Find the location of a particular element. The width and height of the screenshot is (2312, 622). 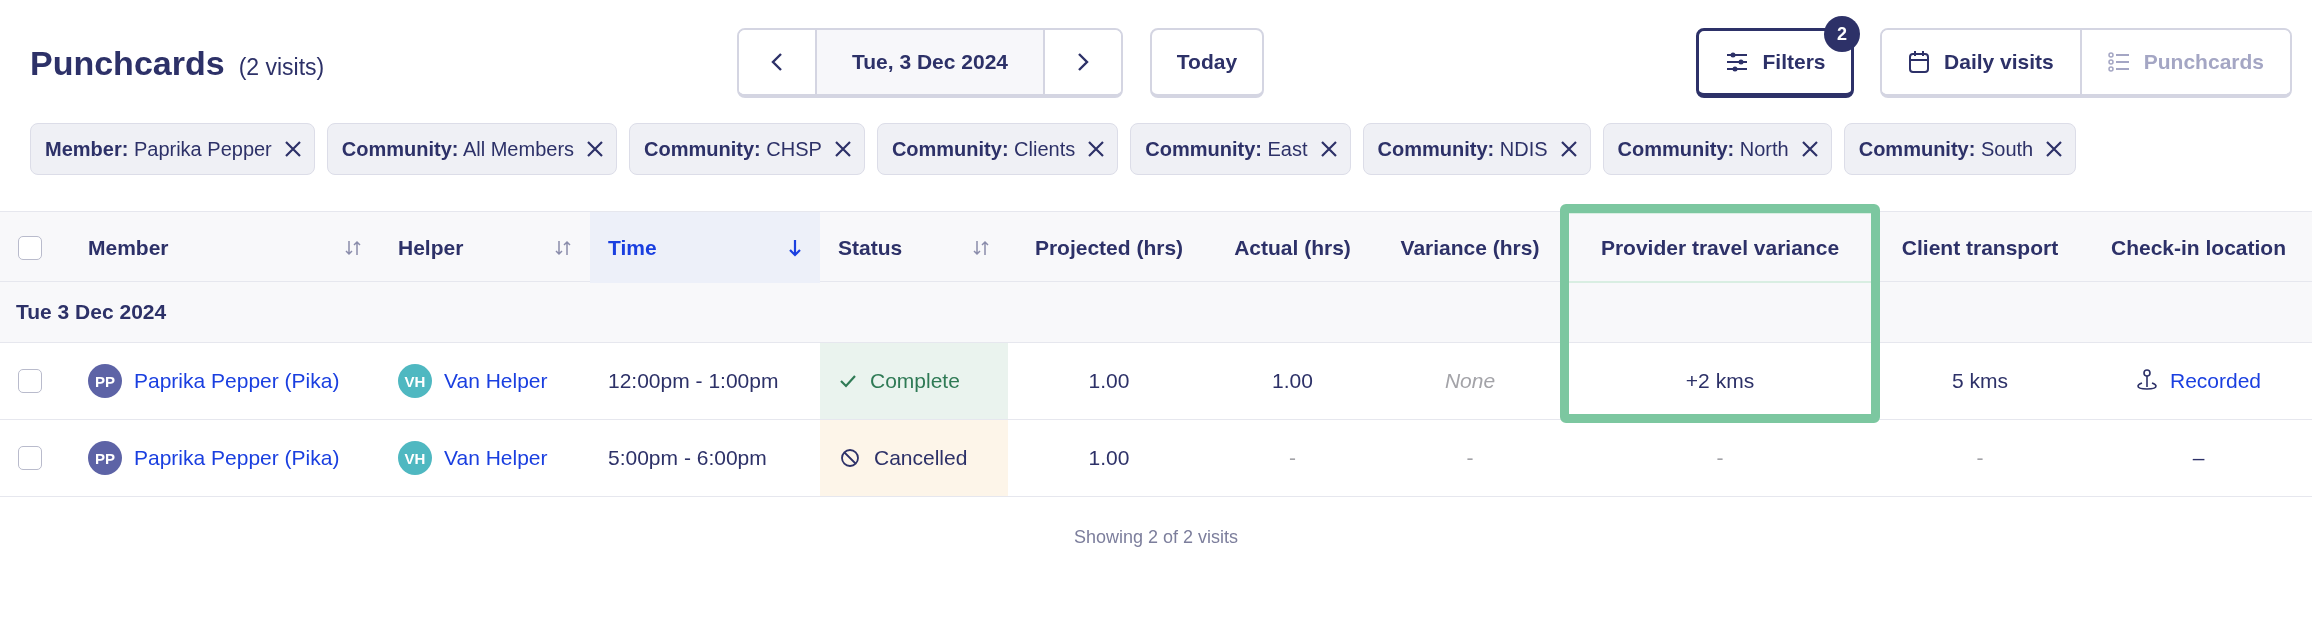

column-header: Client transport is located at coordinates (1980, 247).